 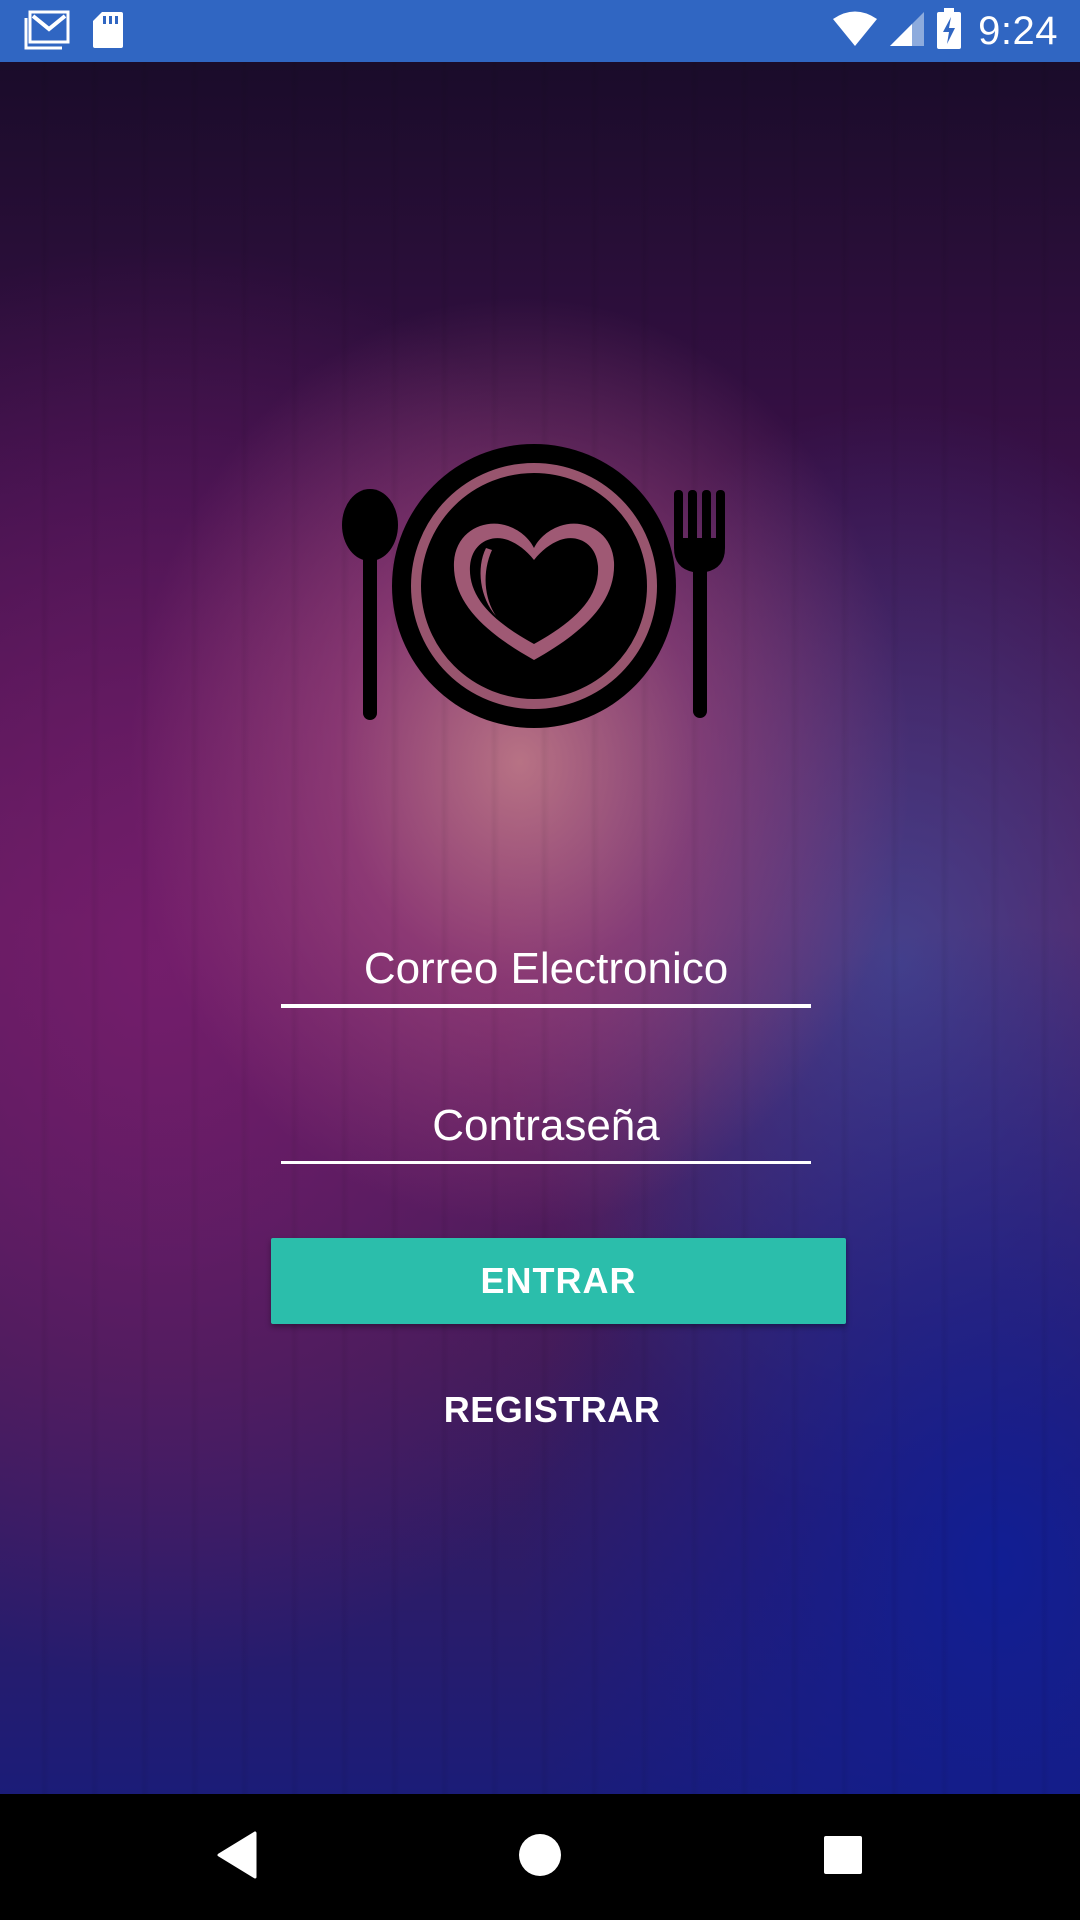 What do you see at coordinates (534, 586) in the screenshot?
I see `plate-heart-cutlery-icon` at bounding box center [534, 586].